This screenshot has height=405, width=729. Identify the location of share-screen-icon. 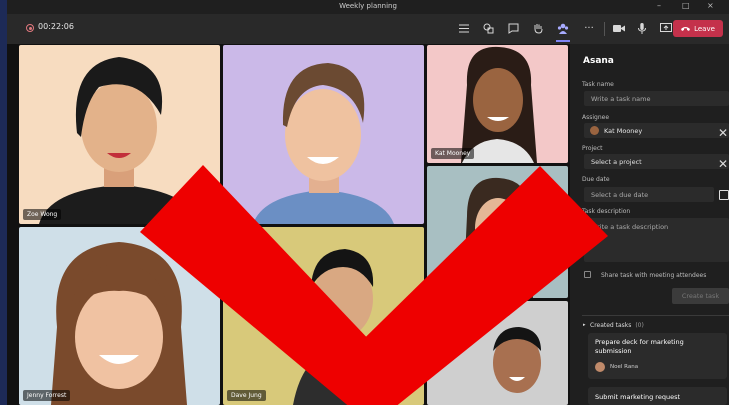
(666, 28).